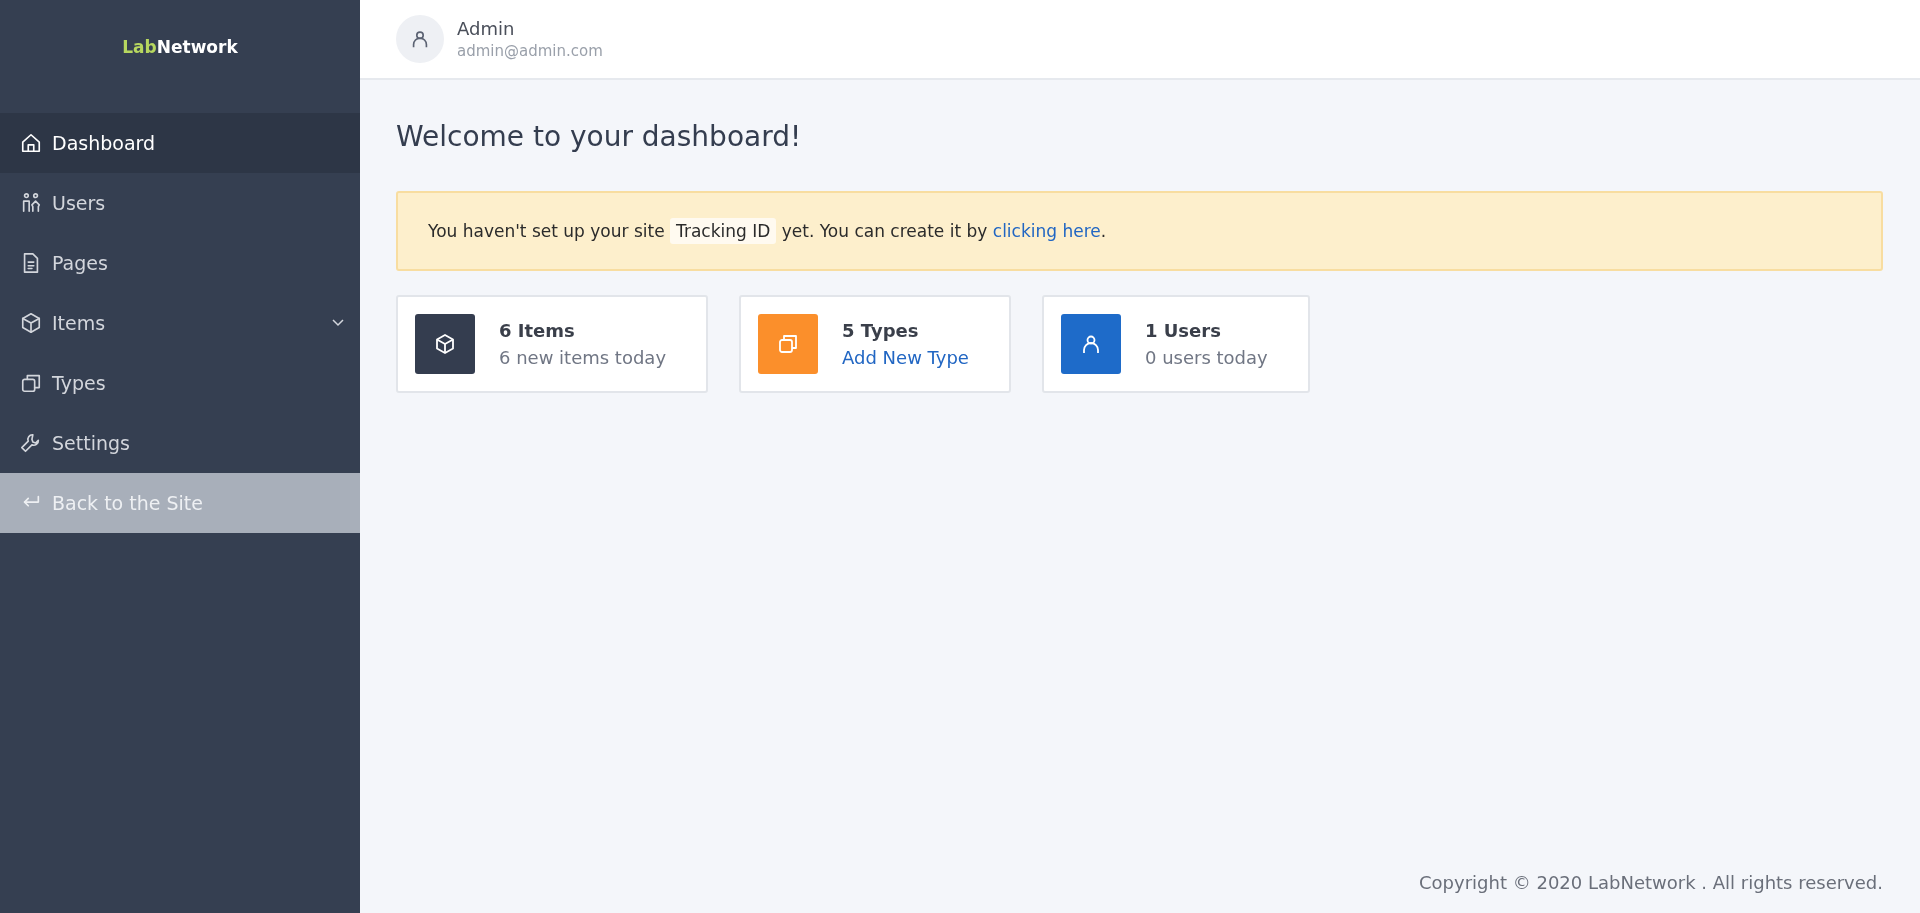 This screenshot has width=1920, height=913. Describe the element at coordinates (31, 143) in the screenshot. I see `home-icon` at that location.